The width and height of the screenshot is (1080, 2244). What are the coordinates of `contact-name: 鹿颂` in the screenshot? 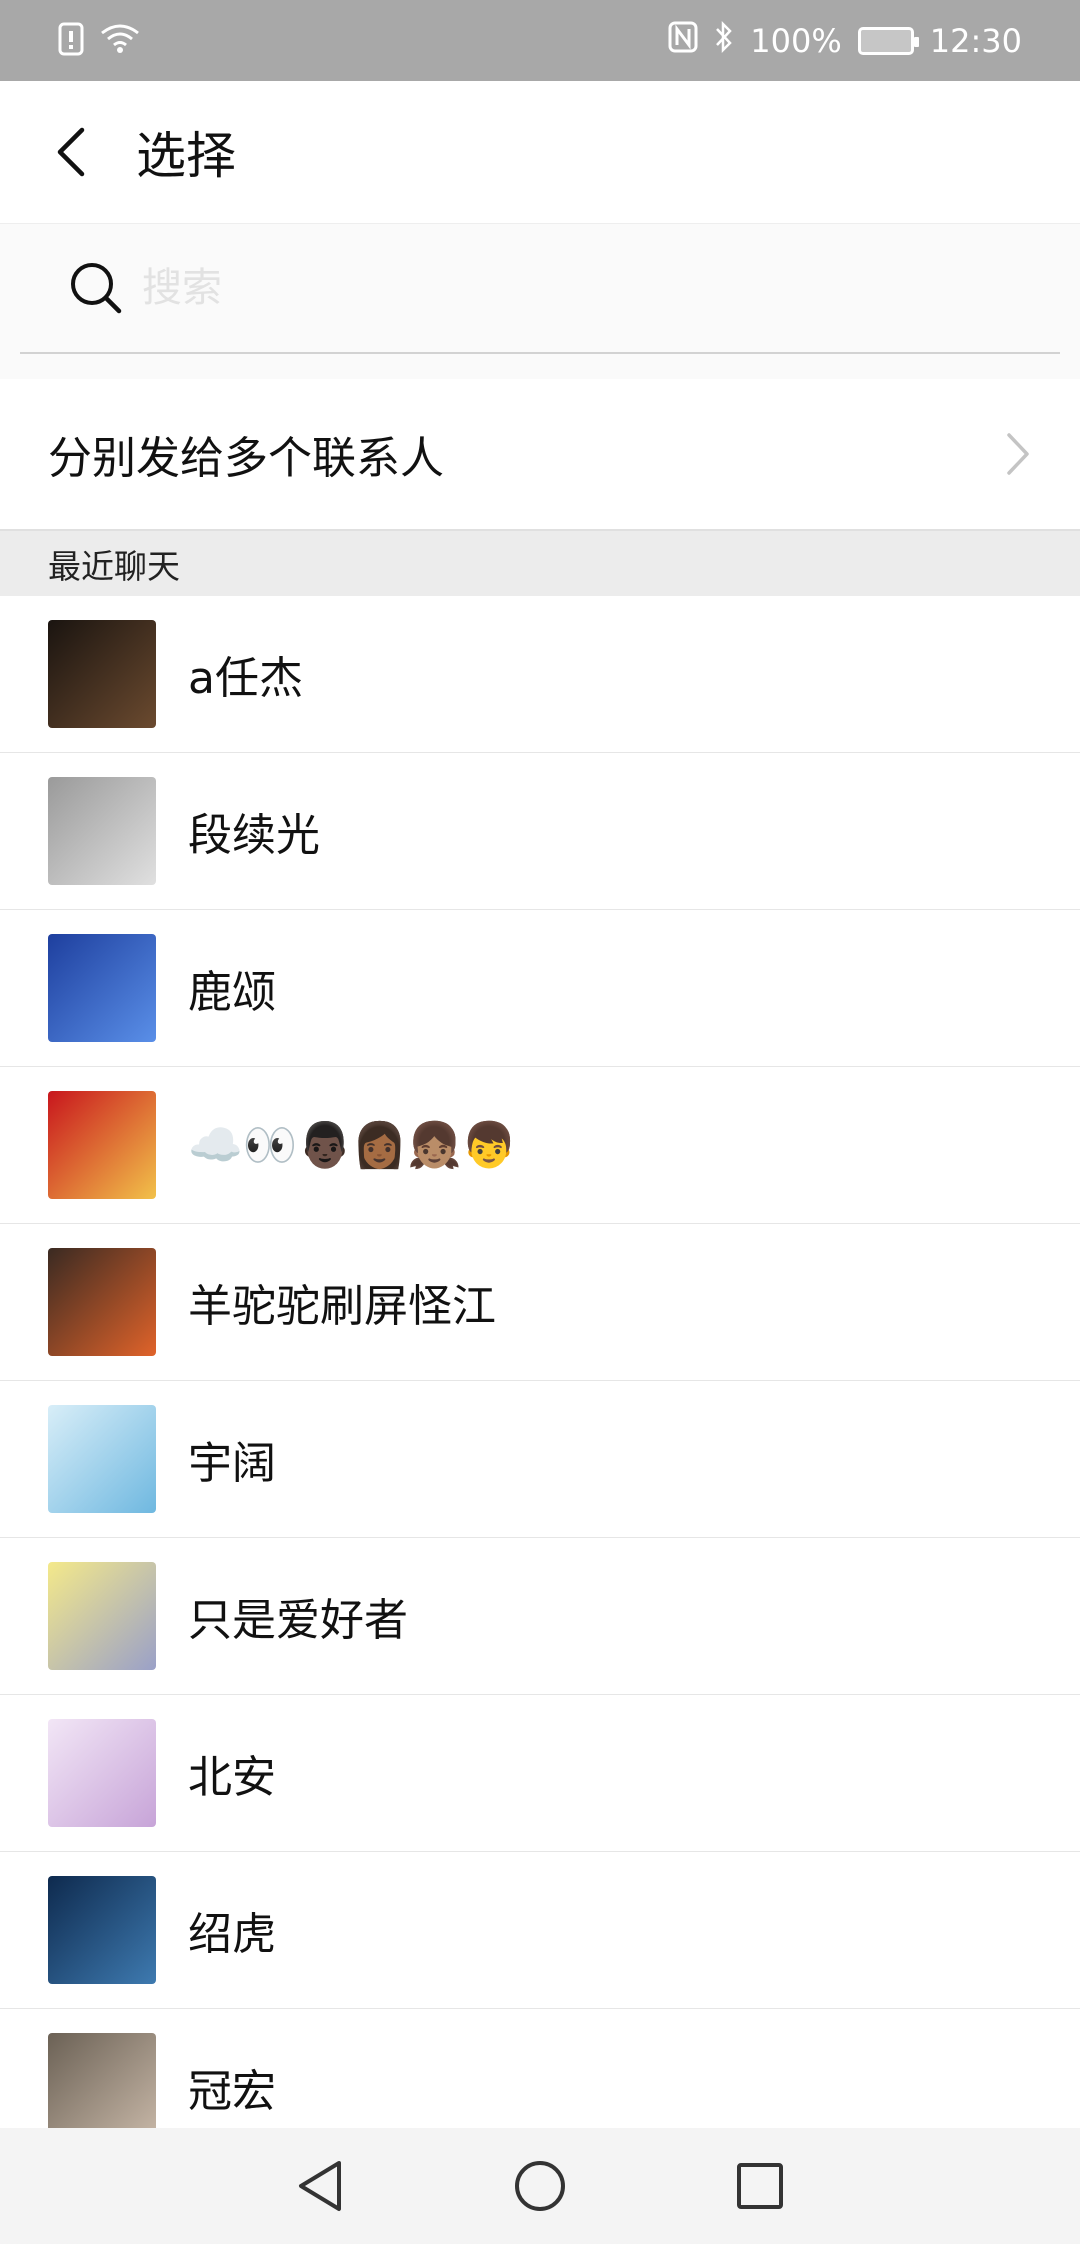 It's located at (232, 992).